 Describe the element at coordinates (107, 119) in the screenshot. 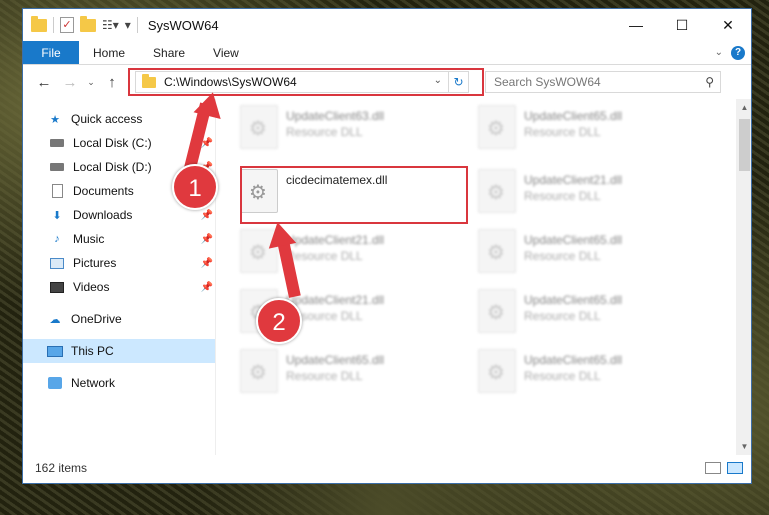

I see `sidebar-item-label: Quick access` at that location.